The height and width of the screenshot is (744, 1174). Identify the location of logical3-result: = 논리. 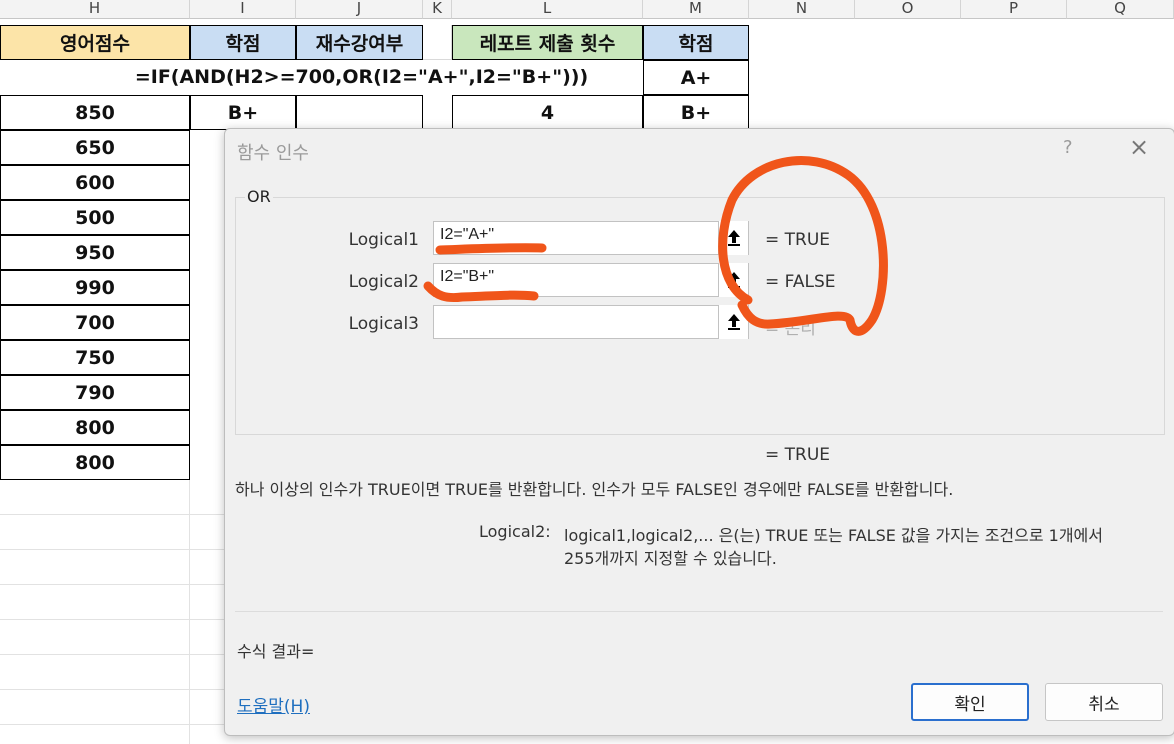
(790, 329).